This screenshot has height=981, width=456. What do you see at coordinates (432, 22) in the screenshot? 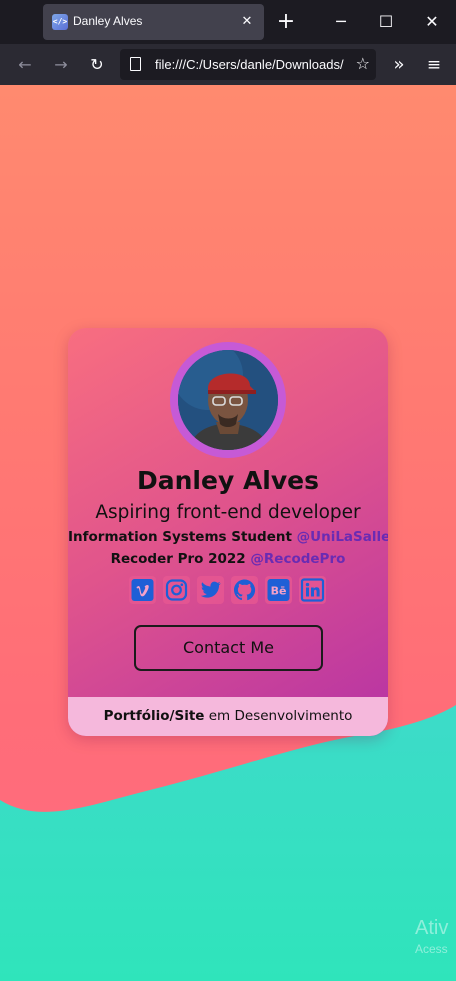
I see `close-window-icon: ✕` at bounding box center [432, 22].